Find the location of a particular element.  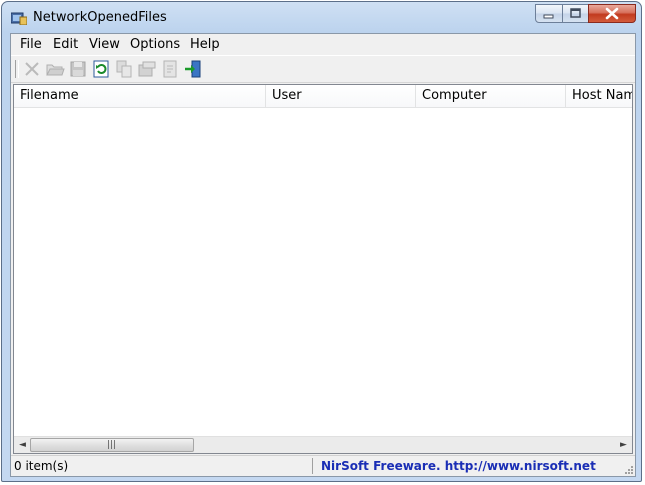

restore-button is located at coordinates (575, 13).